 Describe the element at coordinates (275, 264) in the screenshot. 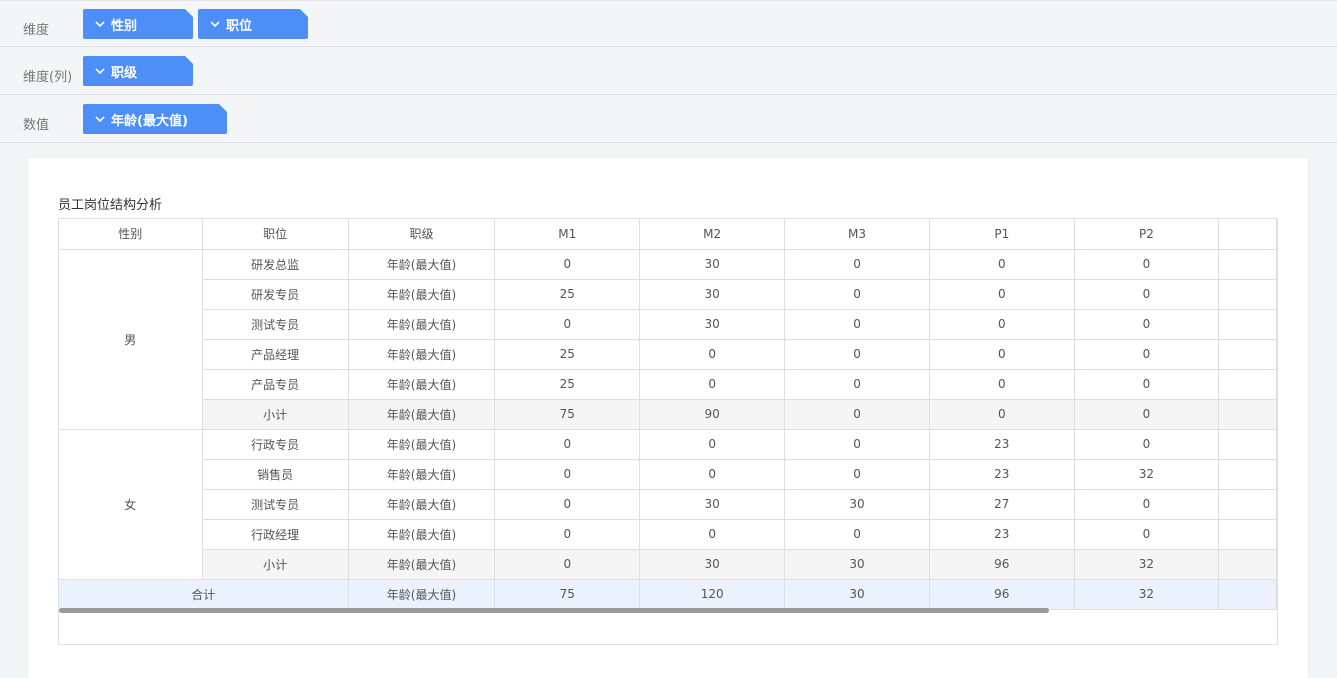

I see `position-cell: 研发总监` at that location.